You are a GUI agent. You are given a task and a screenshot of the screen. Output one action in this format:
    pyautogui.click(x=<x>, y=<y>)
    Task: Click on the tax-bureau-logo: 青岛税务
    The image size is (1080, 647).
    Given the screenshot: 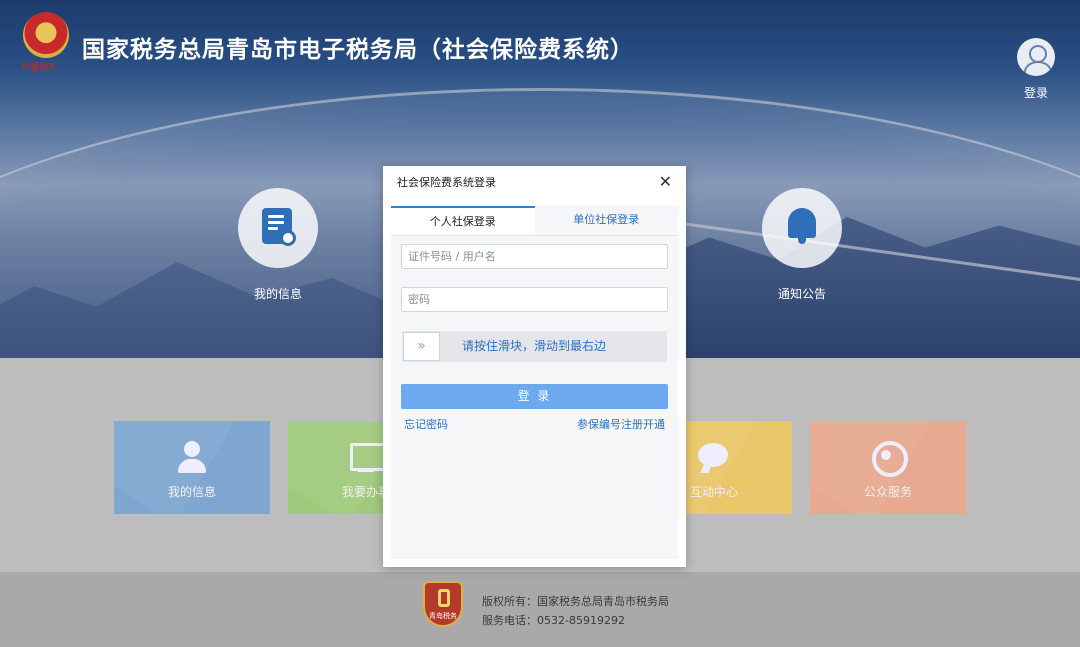 What is the action you would take?
    pyautogui.click(x=443, y=604)
    